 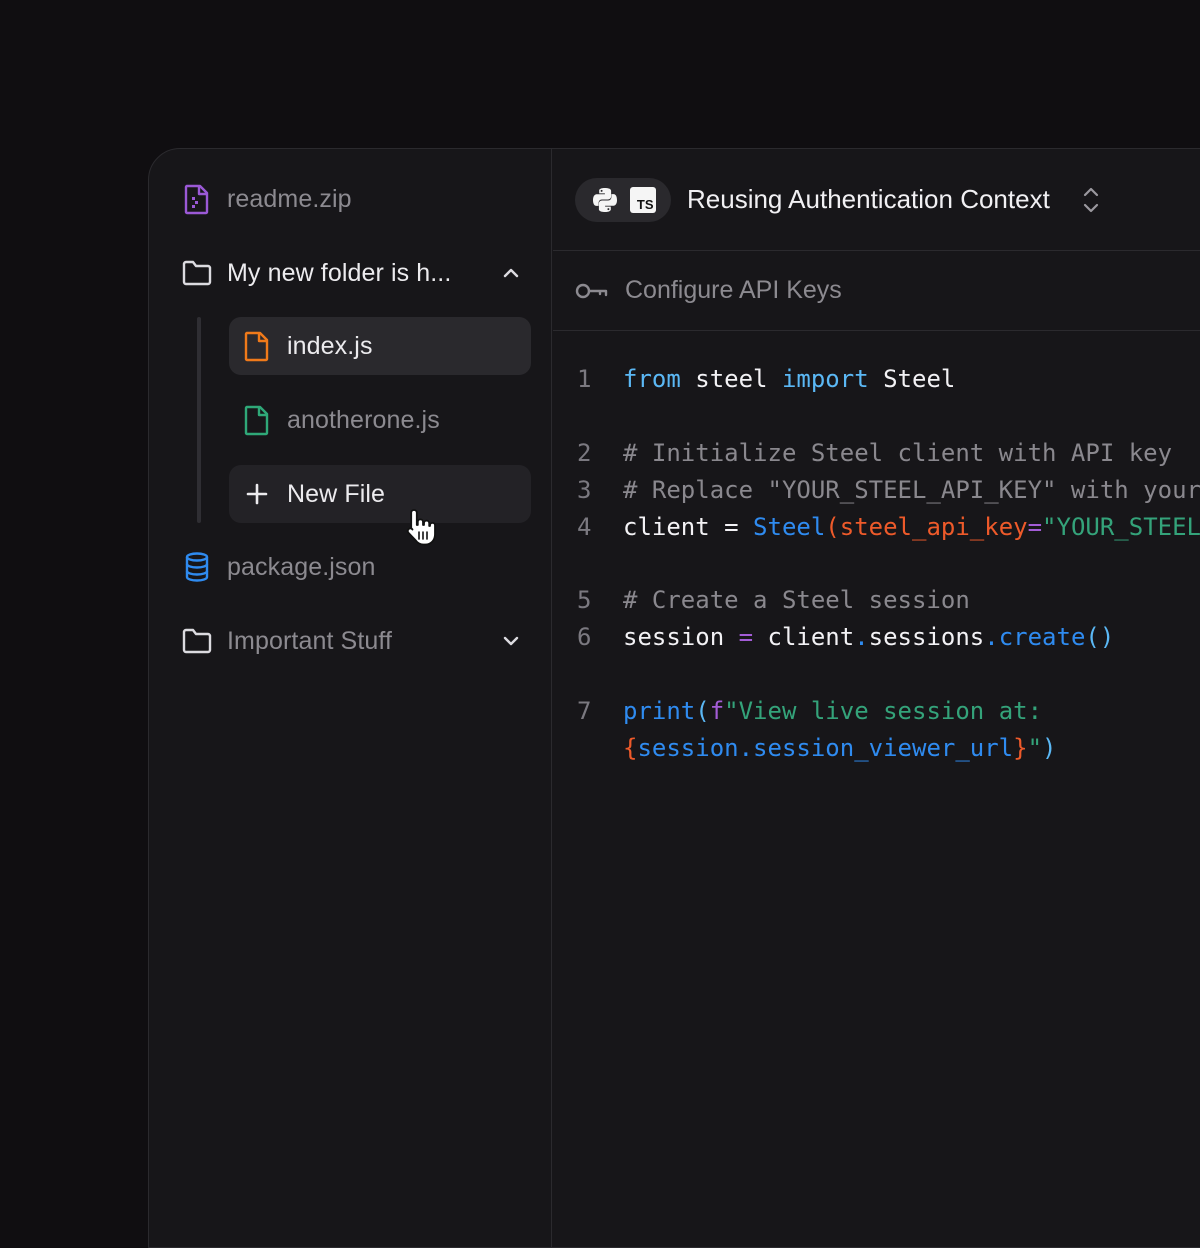 I want to click on file-item-label: readme.zip, so click(x=289, y=198).